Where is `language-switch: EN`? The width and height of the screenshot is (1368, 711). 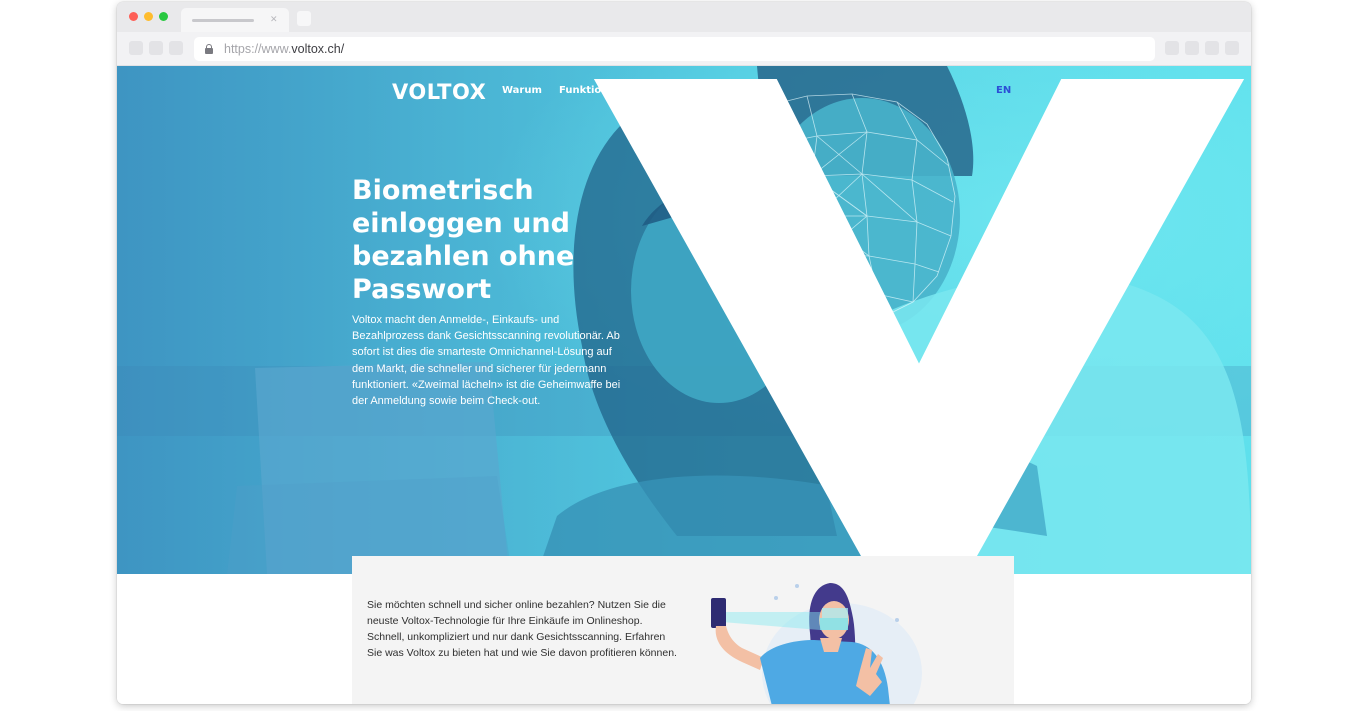
language-switch: EN is located at coordinates (1003, 91).